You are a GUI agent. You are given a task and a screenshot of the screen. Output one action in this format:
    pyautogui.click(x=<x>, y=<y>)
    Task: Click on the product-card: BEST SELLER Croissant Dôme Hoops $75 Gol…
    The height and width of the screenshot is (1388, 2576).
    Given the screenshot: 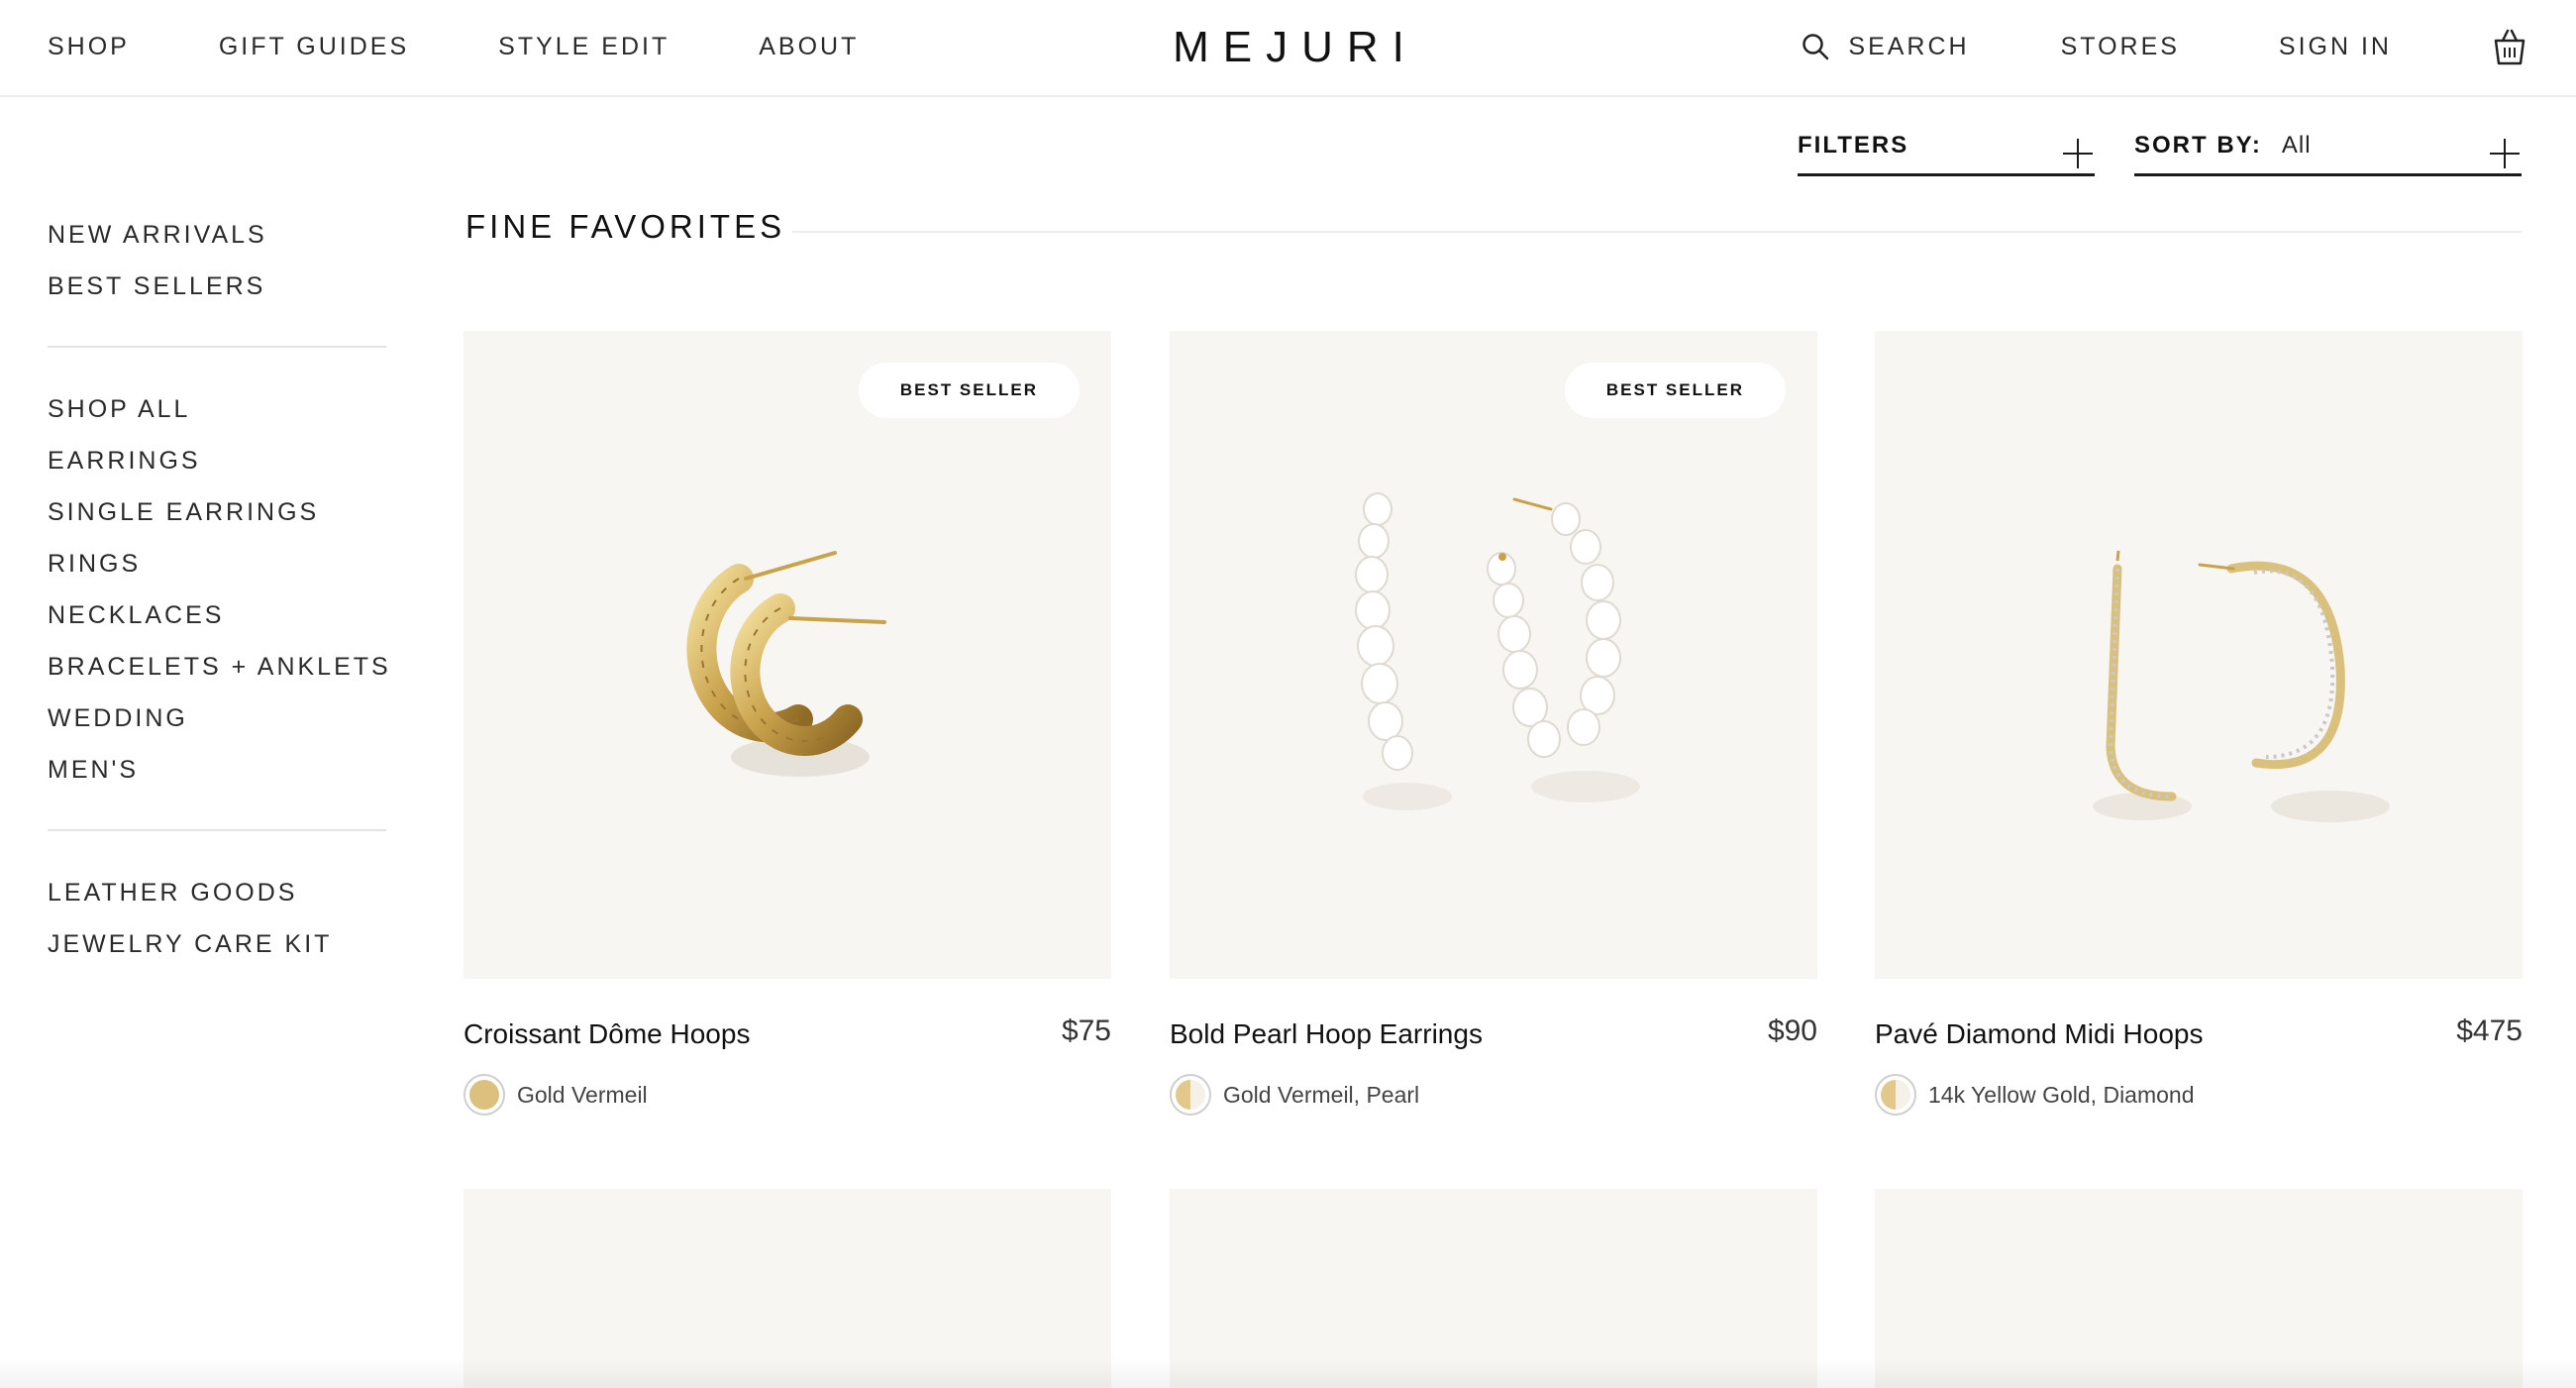 What is the action you would take?
    pyautogui.click(x=787, y=729)
    